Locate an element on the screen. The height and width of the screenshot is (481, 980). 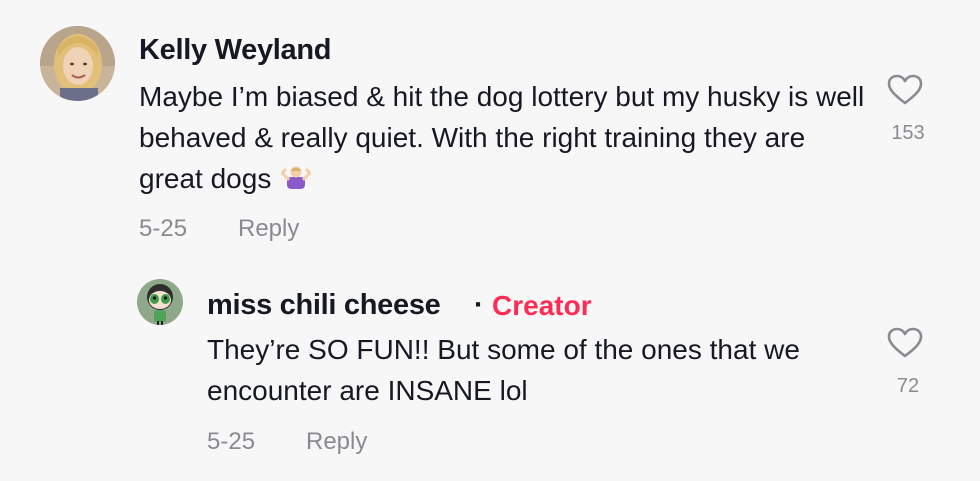
comment-username: miss chili cheese is located at coordinates (324, 305).